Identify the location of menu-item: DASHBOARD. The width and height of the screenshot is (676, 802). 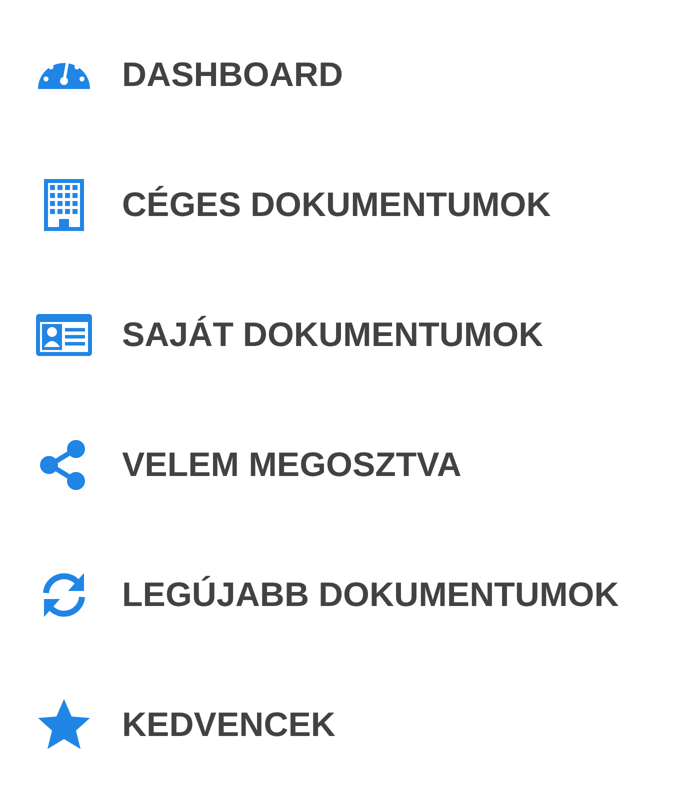
(188, 75).